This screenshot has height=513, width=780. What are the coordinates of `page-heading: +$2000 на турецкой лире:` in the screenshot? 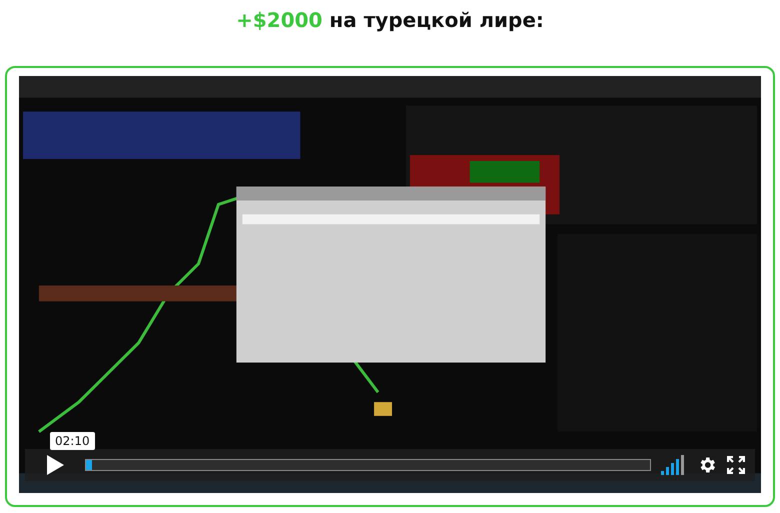 It's located at (390, 20).